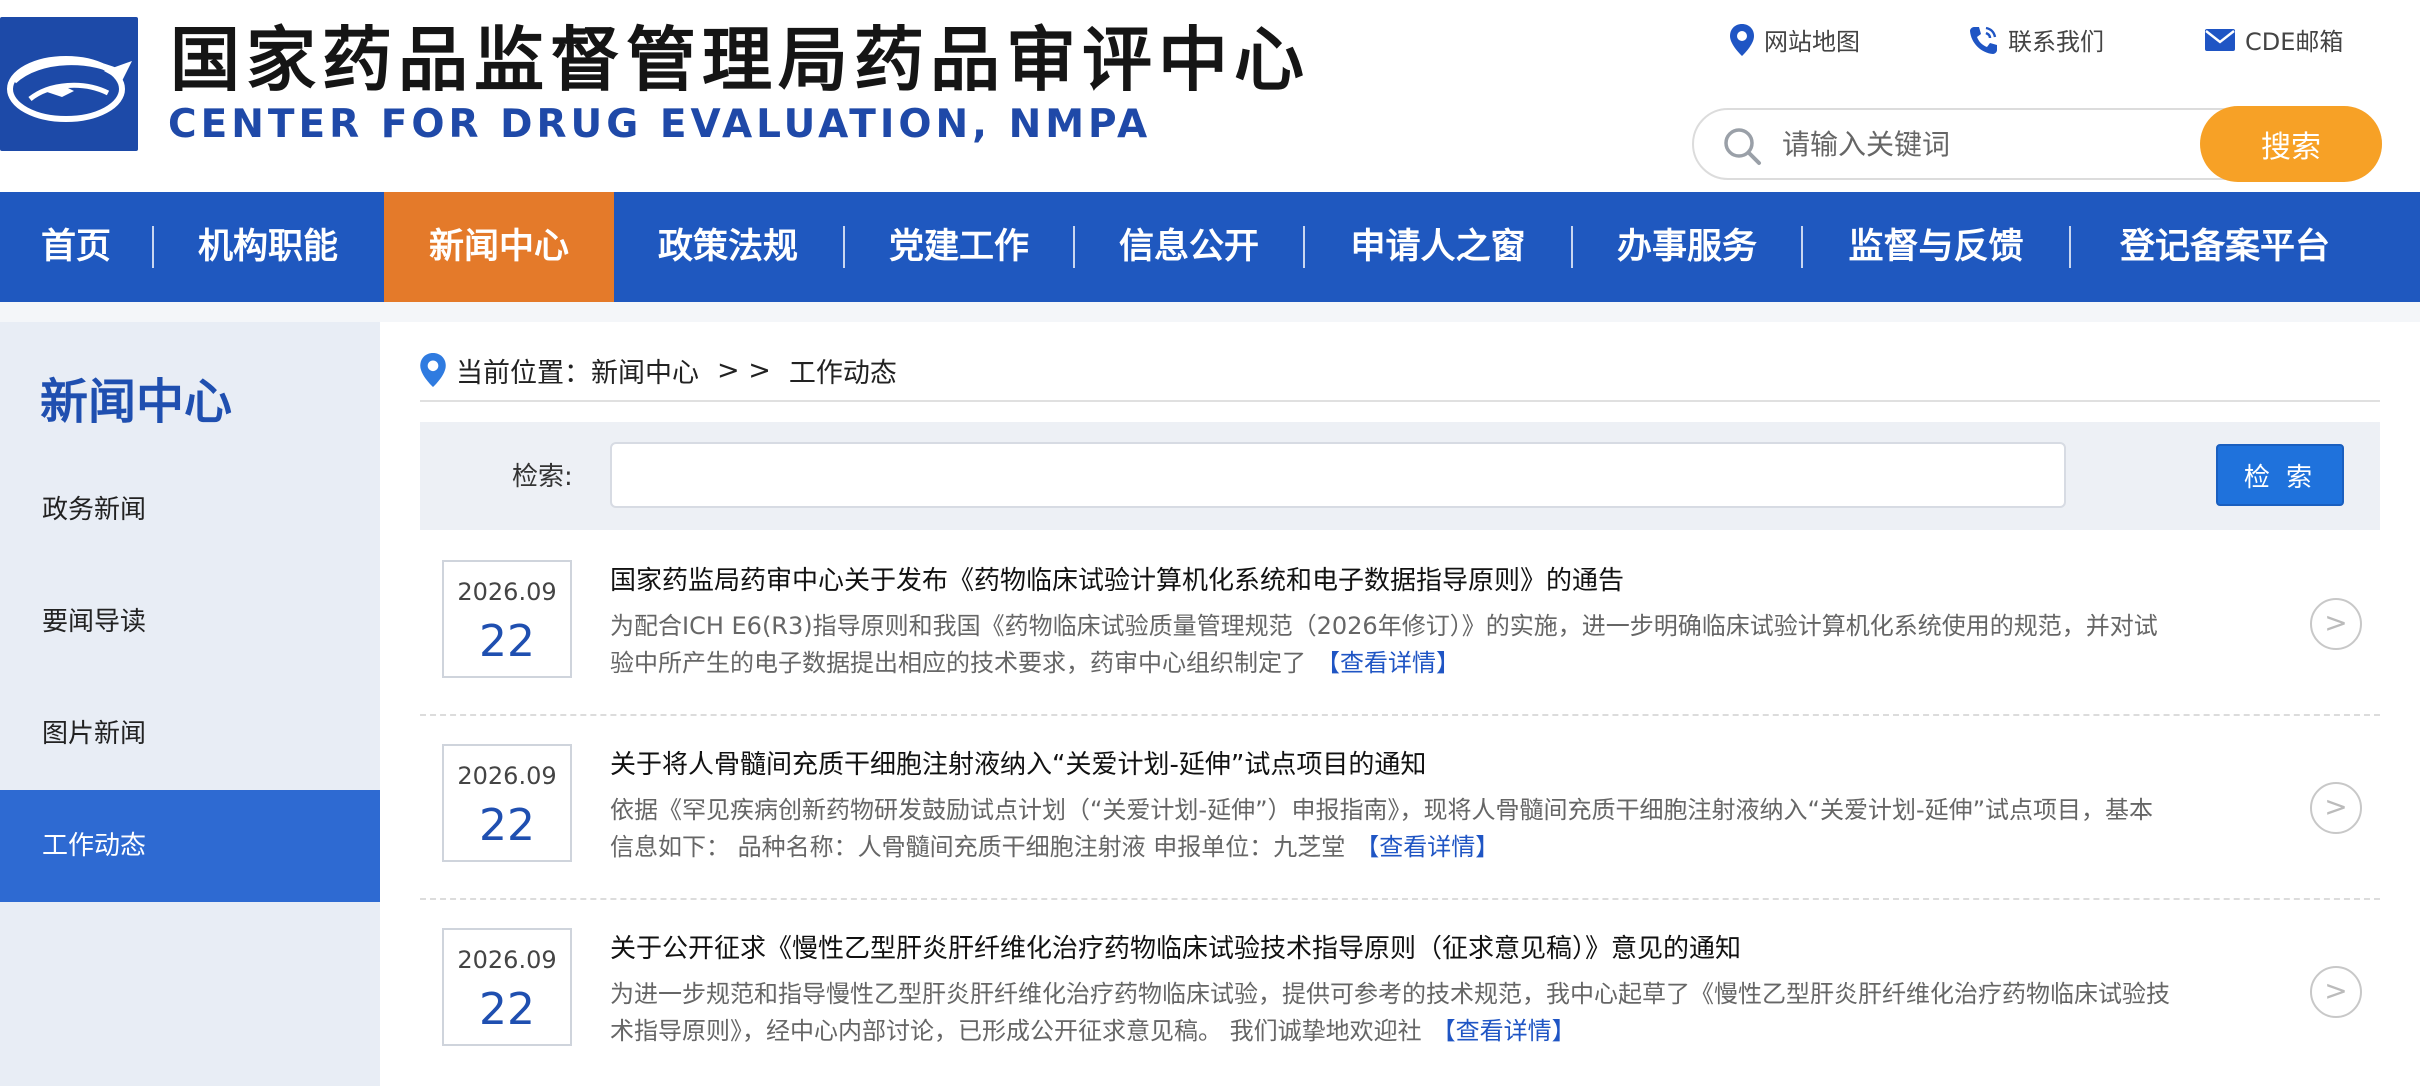 Image resolution: width=2420 pixels, height=1086 pixels. What do you see at coordinates (1117, 578) in the screenshot?
I see `news-title-link: 国家药监局药审中心关于发布《药物临床试验计算机化系统和电子数据指导原则》的通告` at bounding box center [1117, 578].